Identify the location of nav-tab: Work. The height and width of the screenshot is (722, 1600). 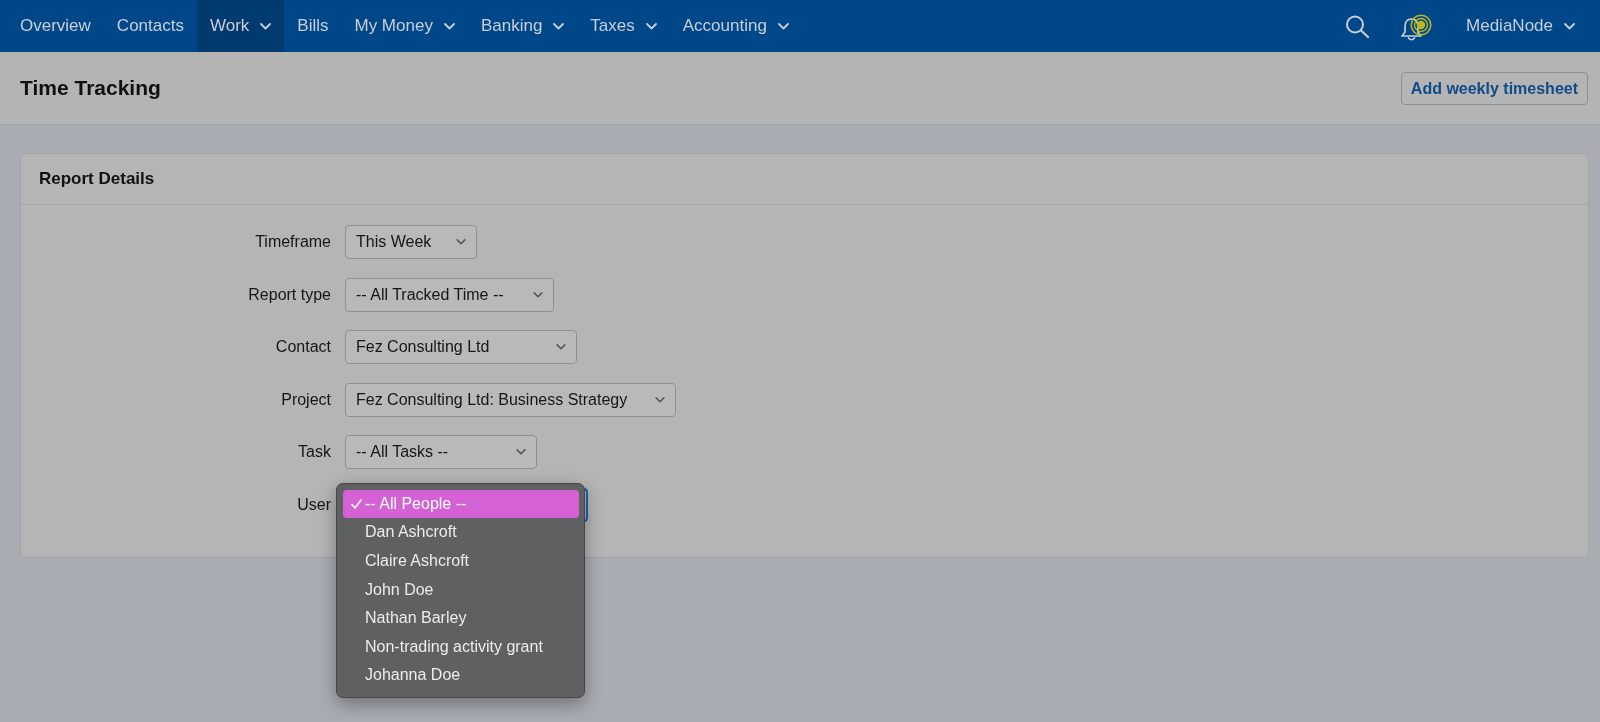
(240, 26).